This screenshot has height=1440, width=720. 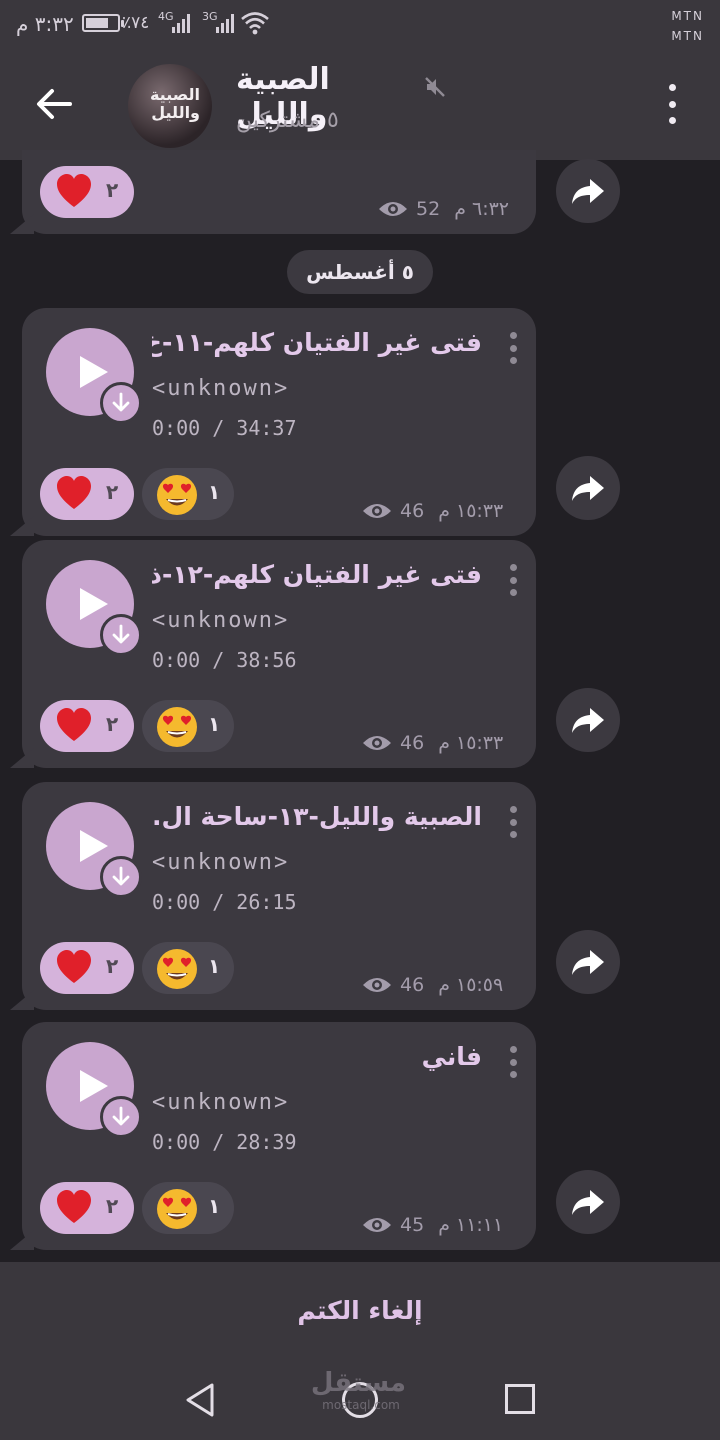 What do you see at coordinates (432, 743) in the screenshot?
I see `message-meta: 46 ١٥:٣٣ م` at bounding box center [432, 743].